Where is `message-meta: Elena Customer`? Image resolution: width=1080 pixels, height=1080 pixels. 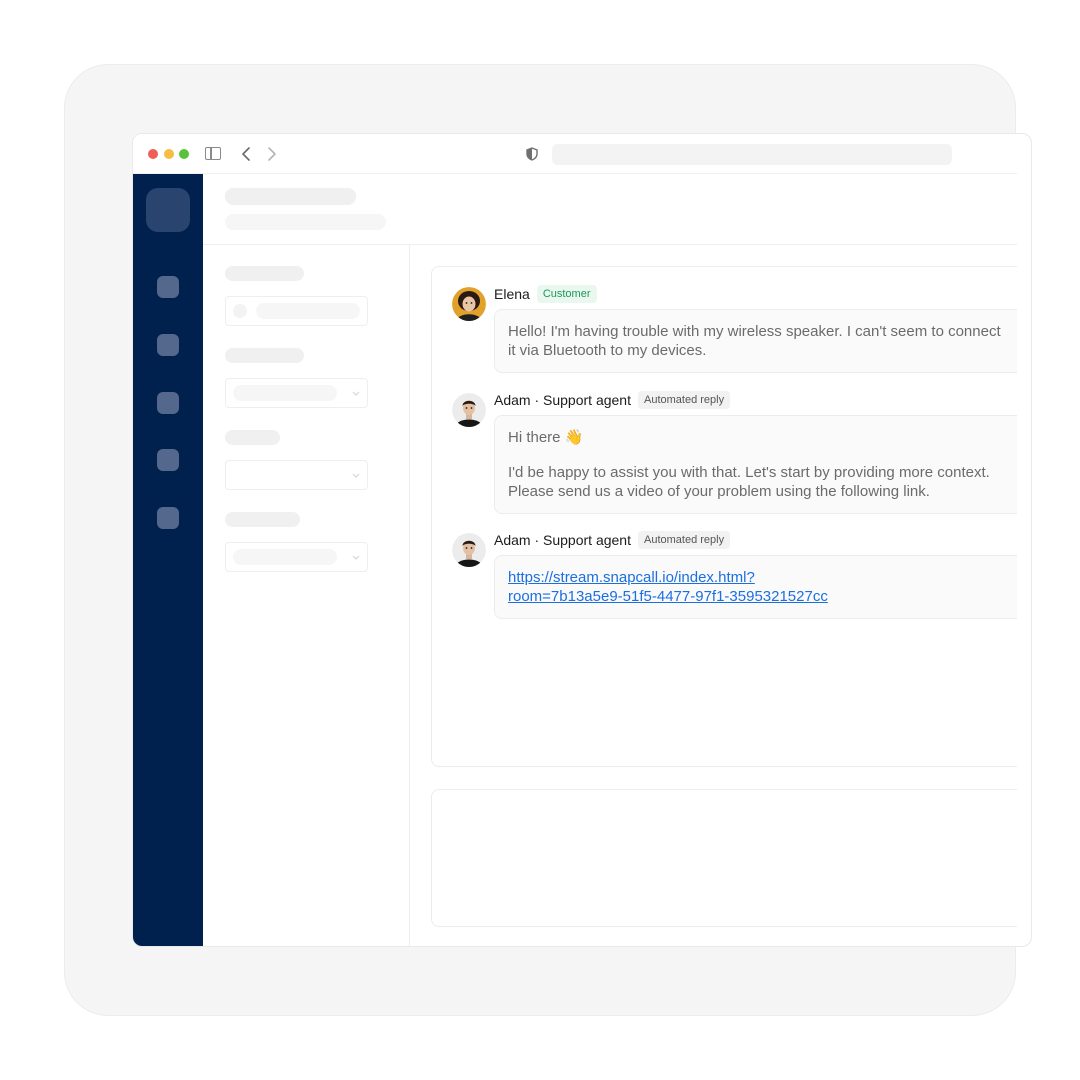 message-meta: Elena Customer is located at coordinates (545, 294).